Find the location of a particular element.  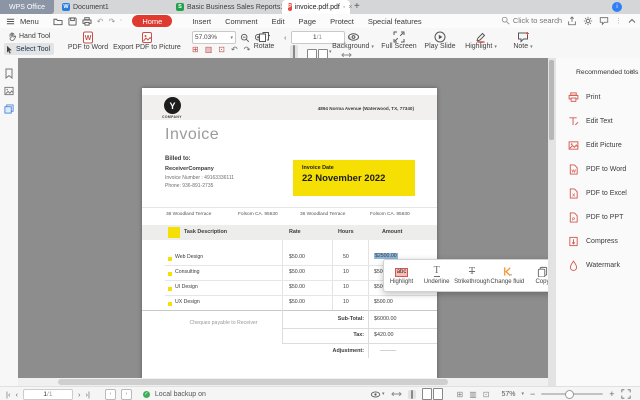

fit-page-icon is located at coordinates (396, 394).